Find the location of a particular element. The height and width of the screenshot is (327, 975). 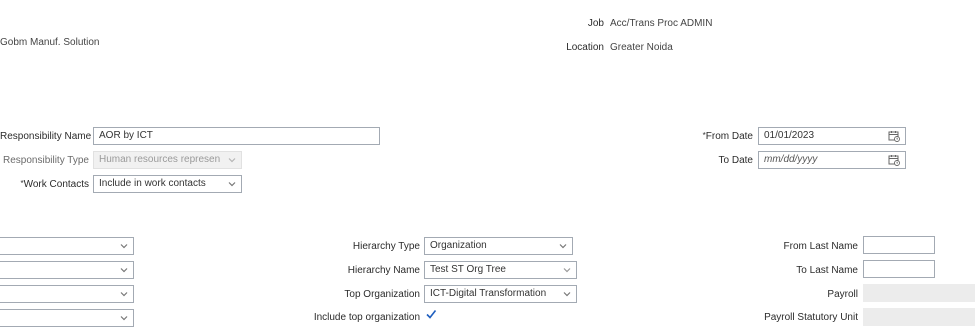

from-date-label-text: From Date is located at coordinates (729, 136).